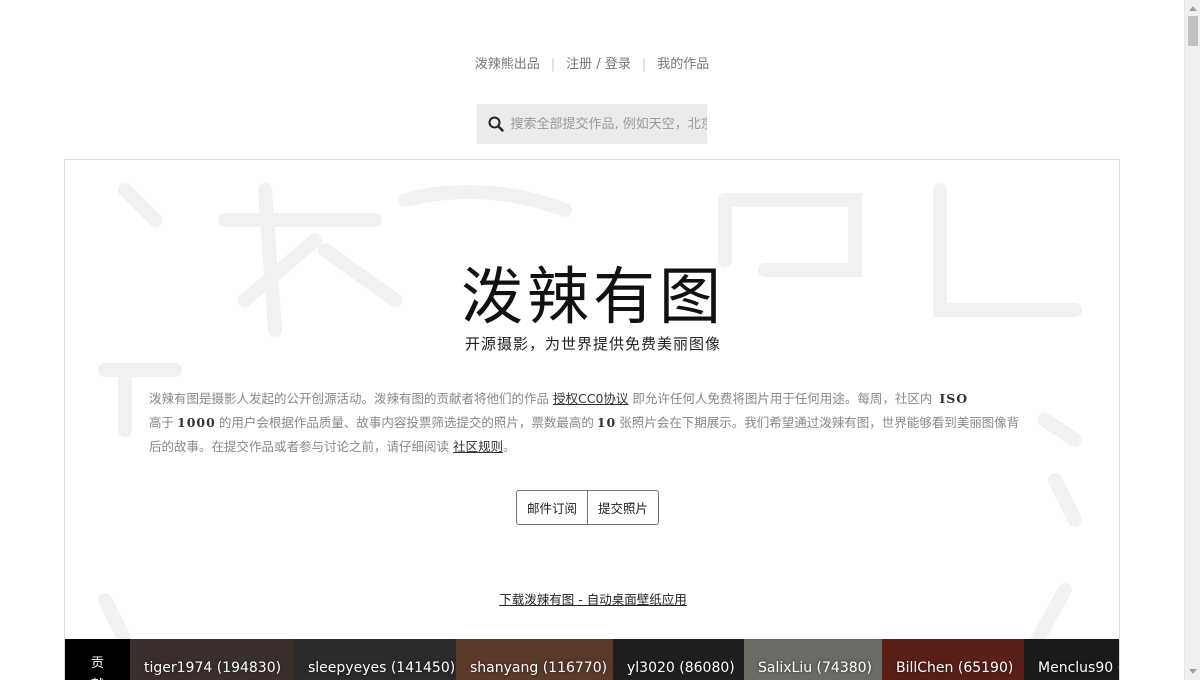 This screenshot has height=680, width=1200. I want to click on submit-photo-button: 提交照片, so click(624, 507).